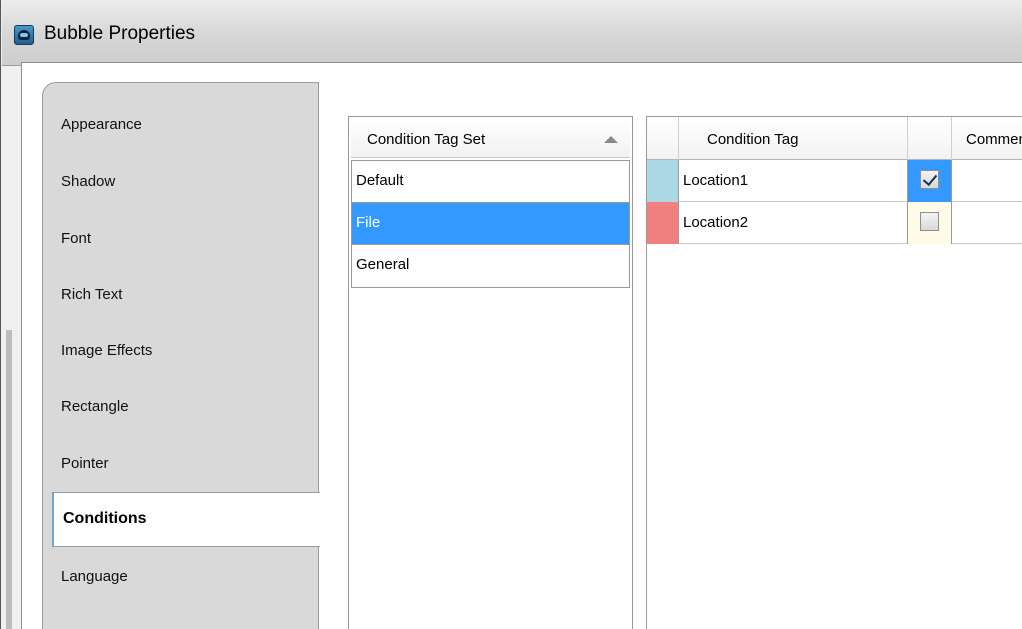 Image resolution: width=1022 pixels, height=629 pixels. I want to click on grid-header-comment-label: Comment, so click(994, 139).